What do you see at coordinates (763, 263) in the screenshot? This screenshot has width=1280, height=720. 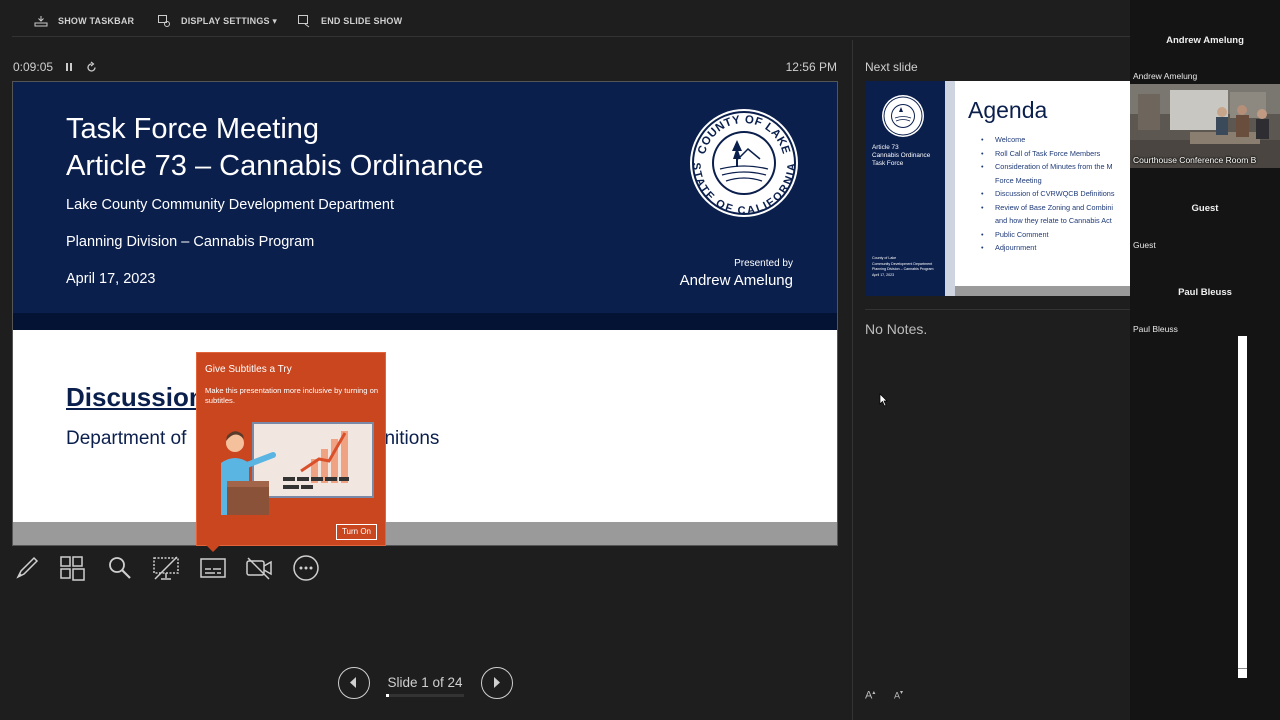 I see `presented-by-label: Presented by` at bounding box center [763, 263].